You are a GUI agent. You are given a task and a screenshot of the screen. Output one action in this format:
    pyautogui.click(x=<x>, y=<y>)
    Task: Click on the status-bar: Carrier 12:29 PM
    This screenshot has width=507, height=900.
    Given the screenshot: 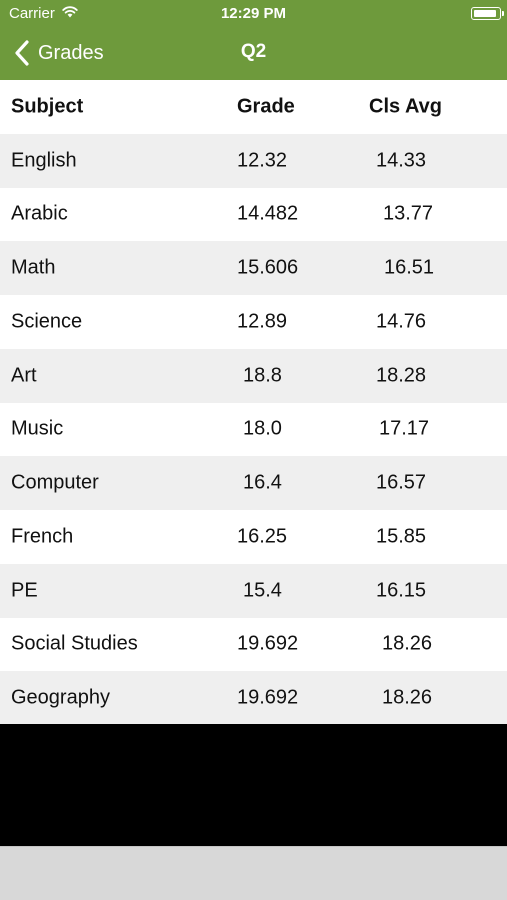 What is the action you would take?
    pyautogui.click(x=253, y=14)
    